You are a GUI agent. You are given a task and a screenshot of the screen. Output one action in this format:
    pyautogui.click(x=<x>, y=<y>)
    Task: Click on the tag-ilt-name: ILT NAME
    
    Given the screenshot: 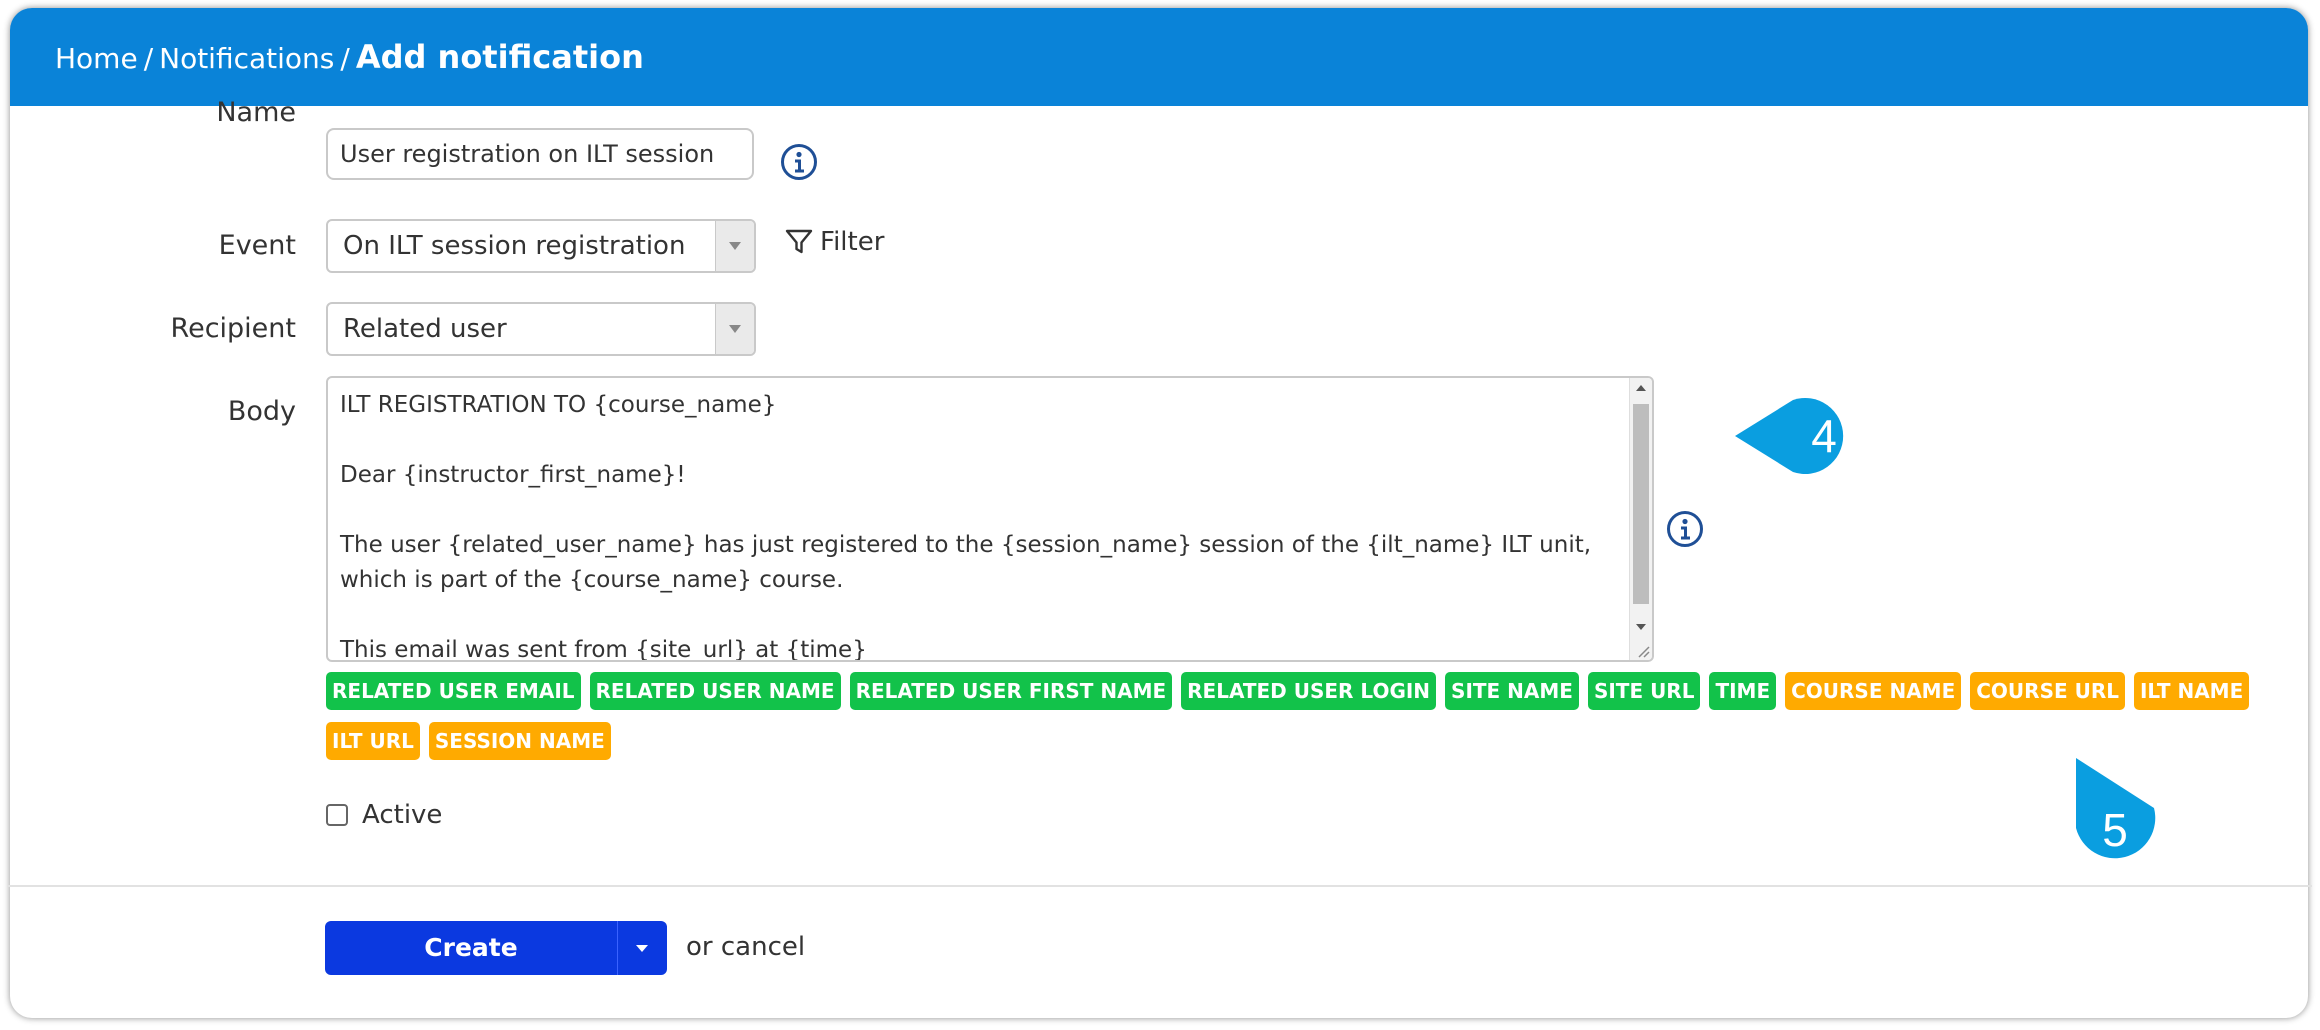 What is the action you would take?
    pyautogui.click(x=2191, y=691)
    